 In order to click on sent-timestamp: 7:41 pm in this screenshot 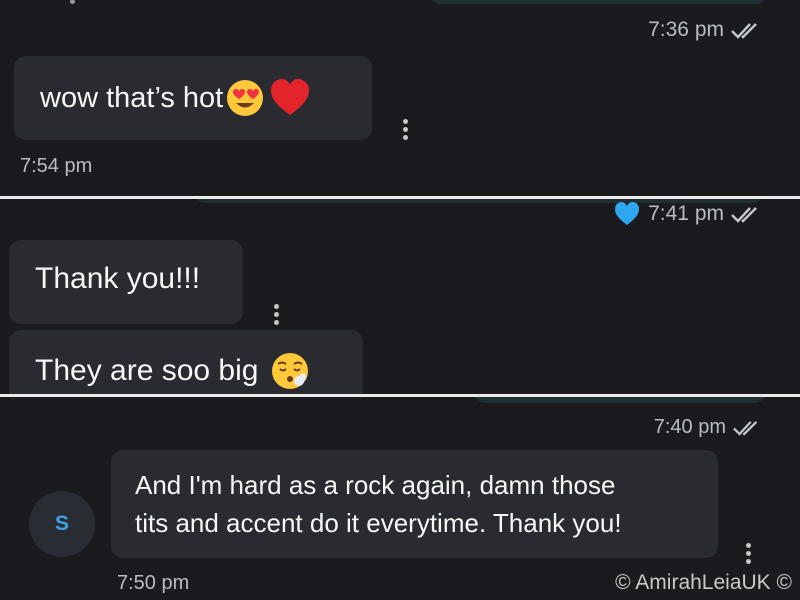, I will do `click(688, 214)`.